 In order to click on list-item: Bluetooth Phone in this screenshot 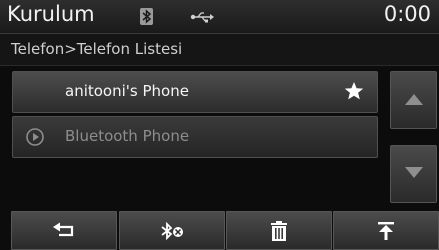, I will do `click(195, 137)`.